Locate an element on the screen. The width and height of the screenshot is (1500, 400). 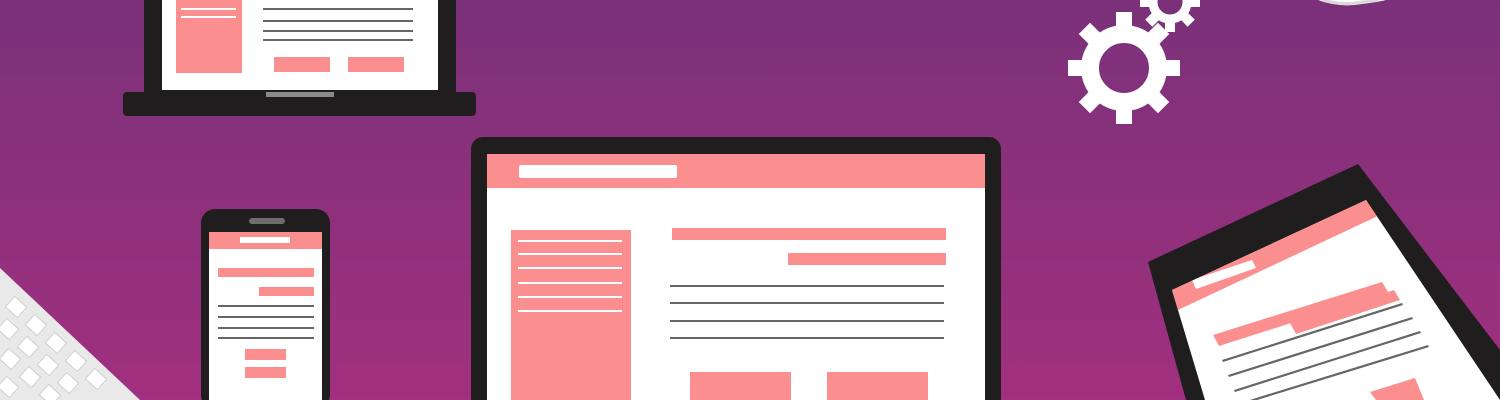
laptop is located at coordinates (299, 58).